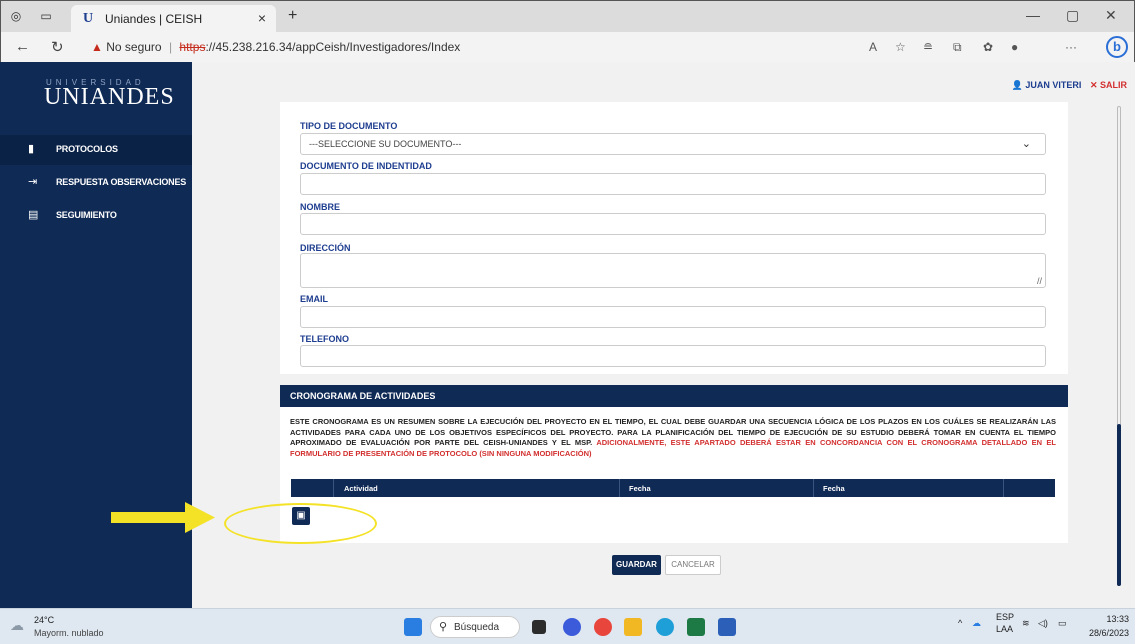  What do you see at coordinates (673, 488) in the screenshot?
I see `activities-table-header: Actividad Fecha Fecha` at bounding box center [673, 488].